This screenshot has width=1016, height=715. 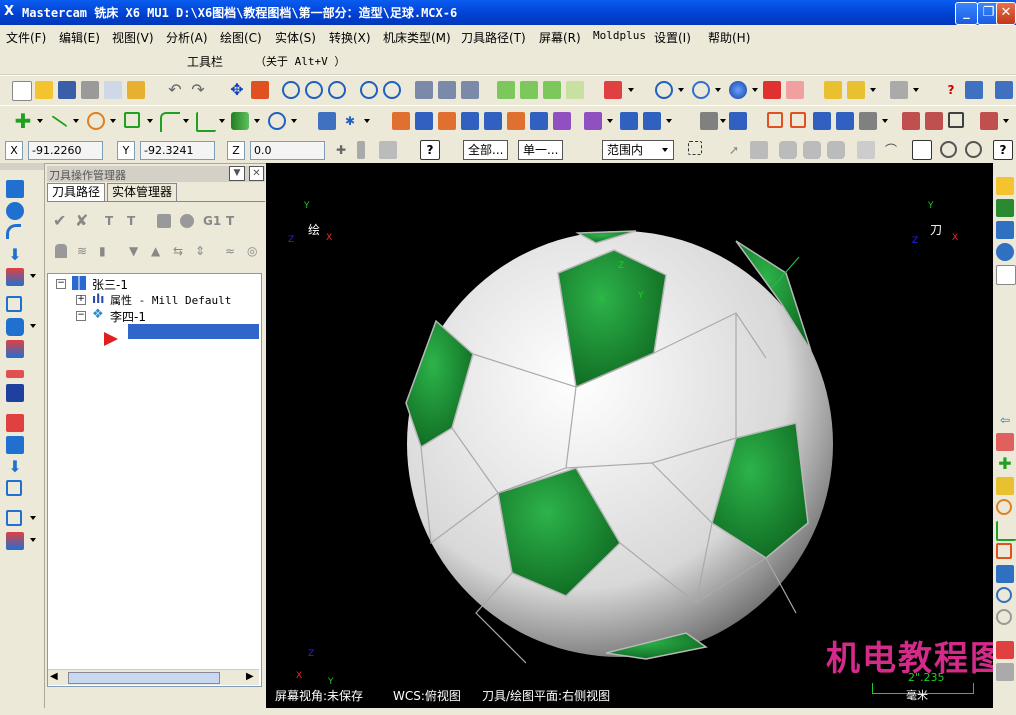 What do you see at coordinates (529, 90) in the screenshot?
I see `view-front-icon` at bounding box center [529, 90].